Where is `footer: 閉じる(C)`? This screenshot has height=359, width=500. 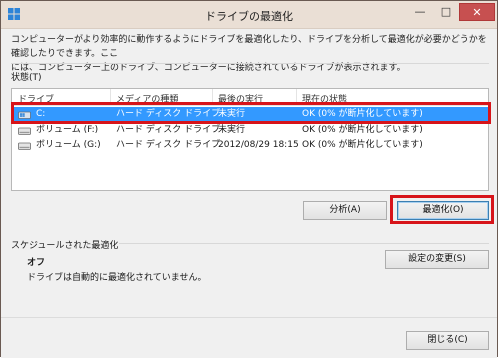
footer: 閉じる(C) is located at coordinates (249, 337).